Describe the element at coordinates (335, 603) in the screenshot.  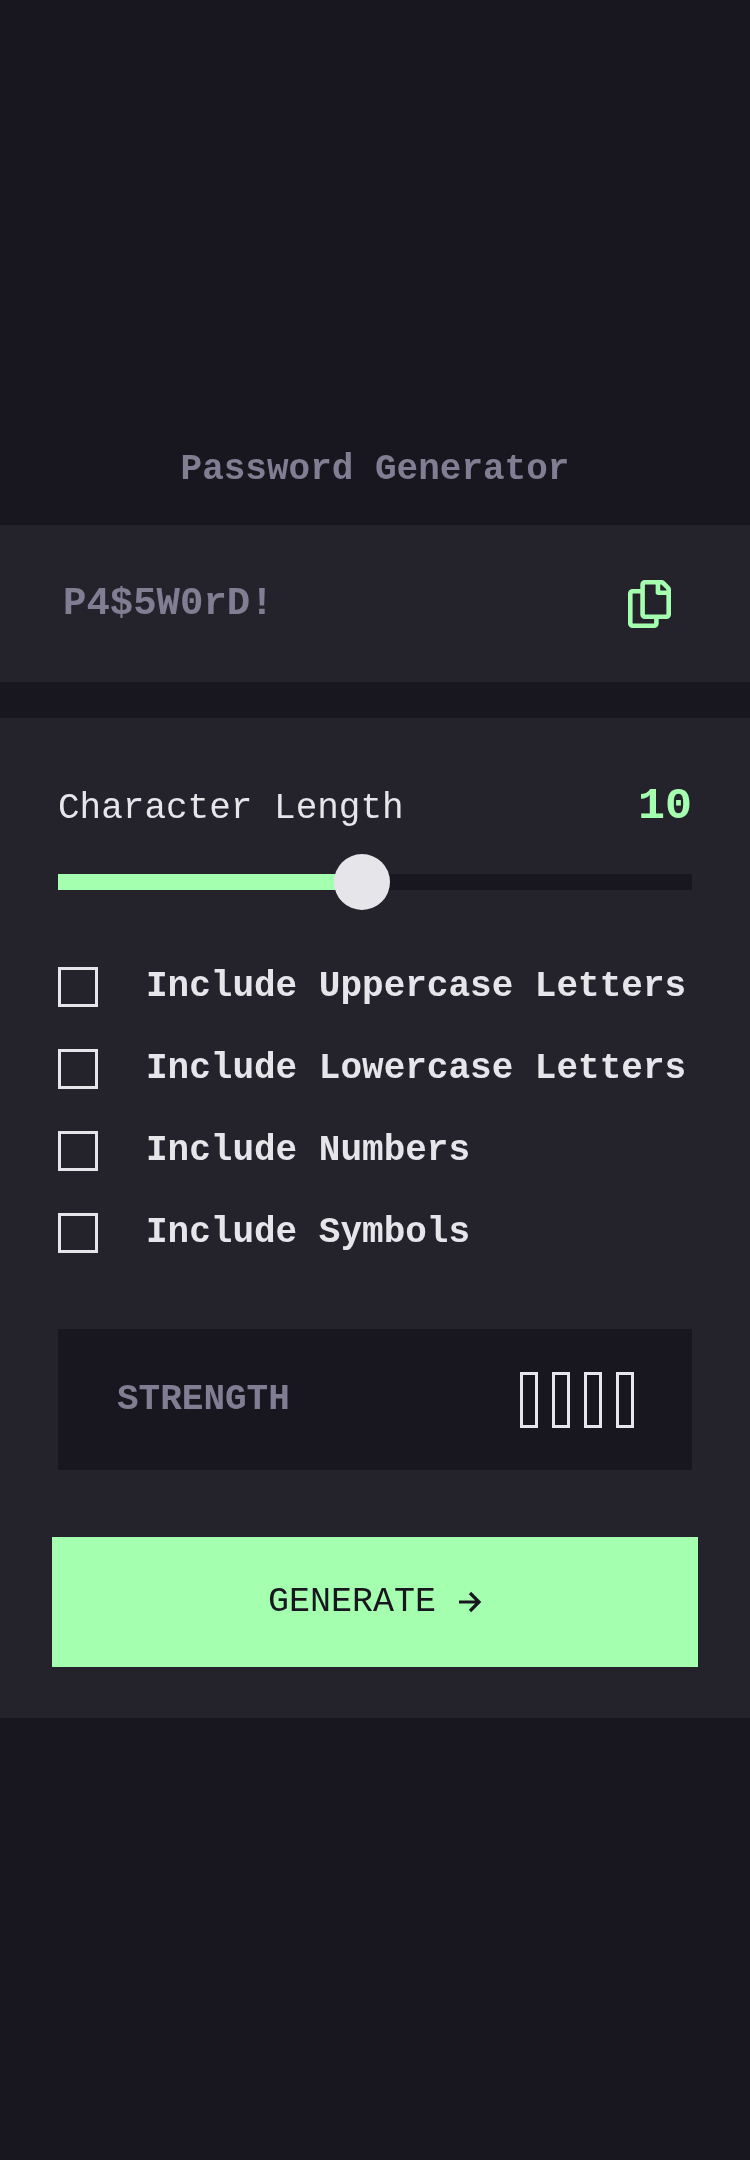
I see `password-field: P4$5W0rD!` at that location.